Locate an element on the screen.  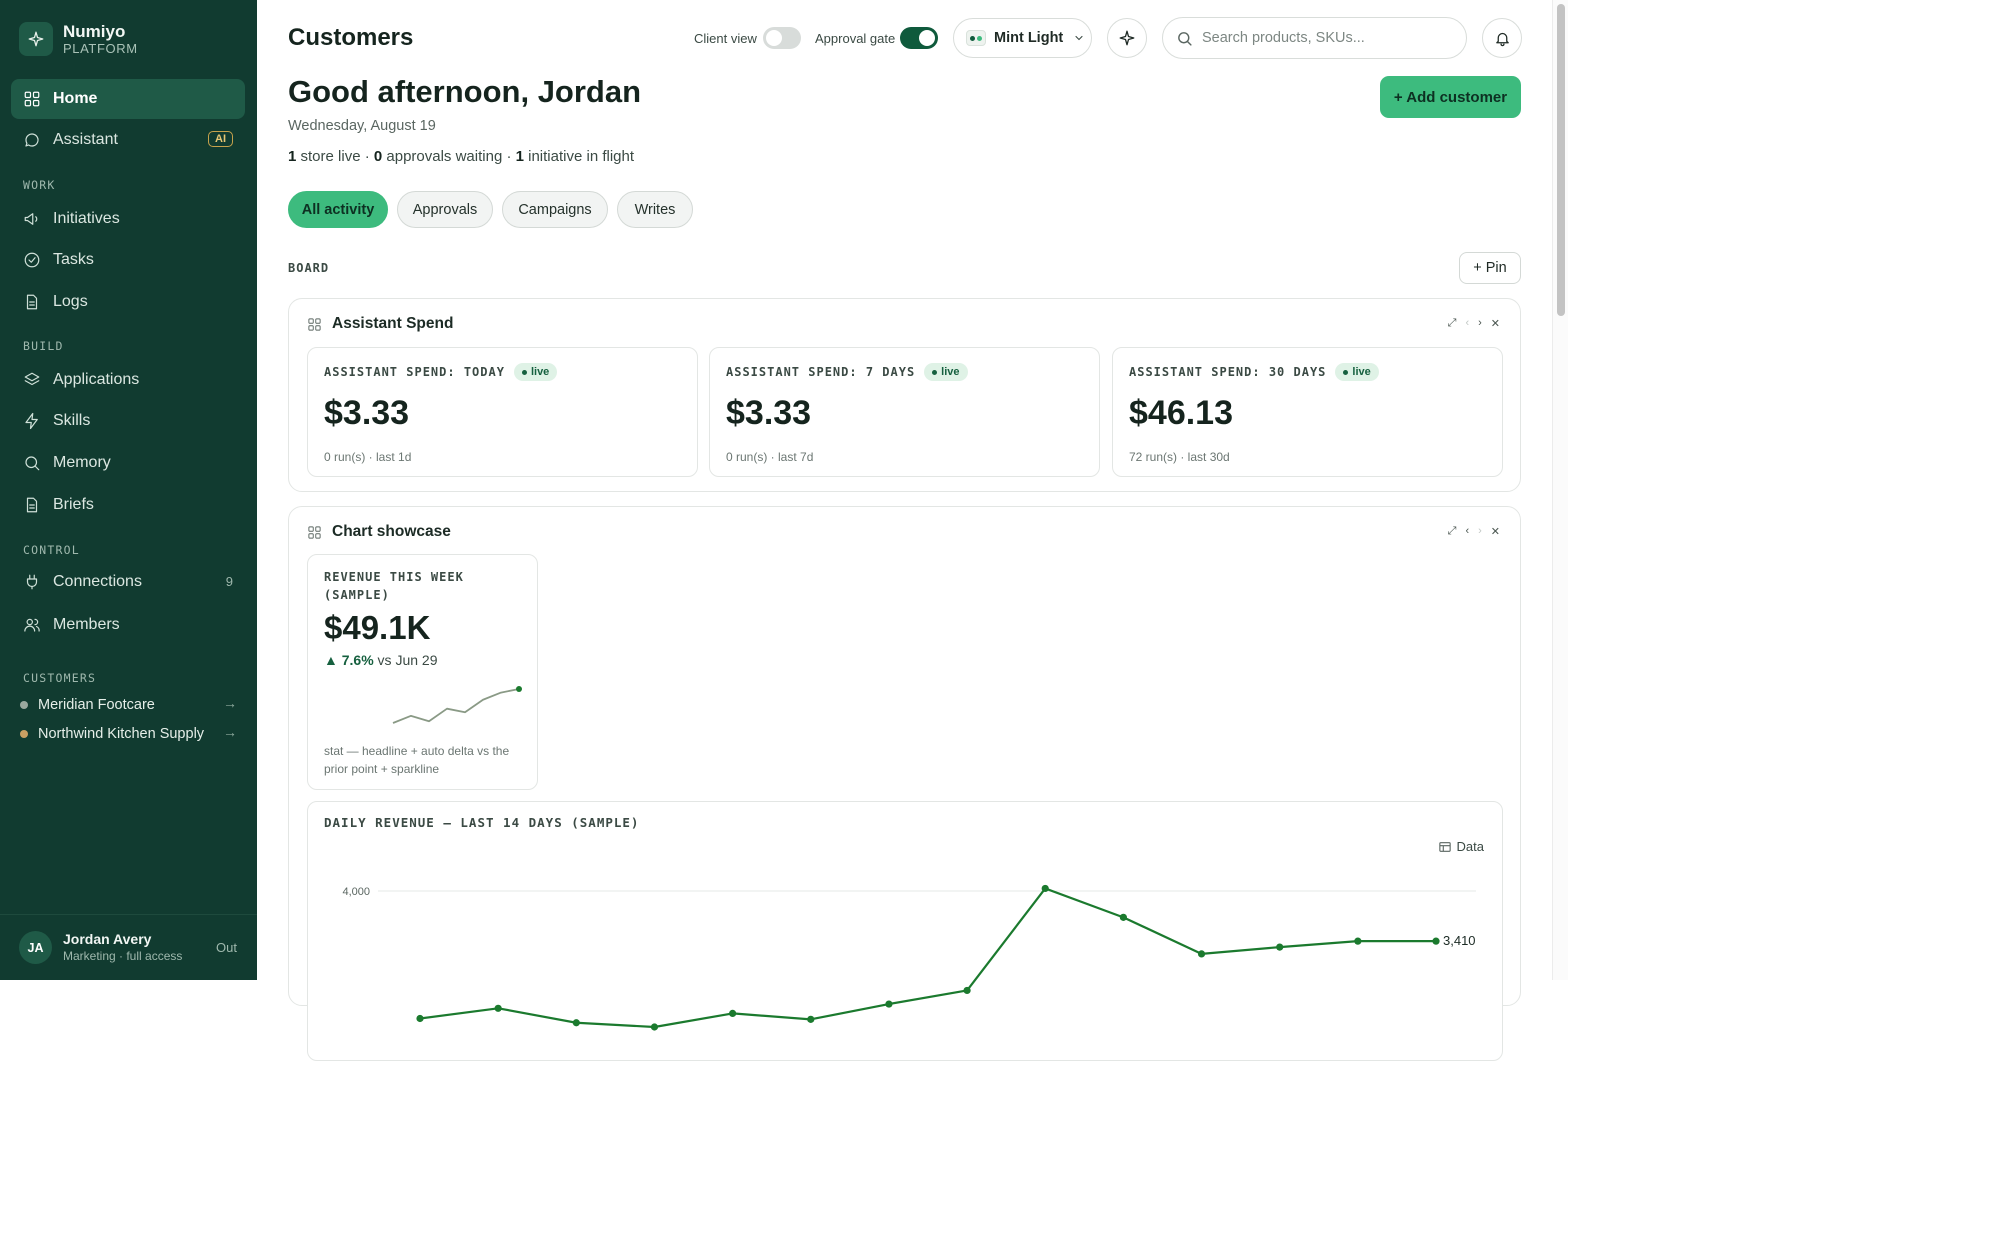
theme-select-value: Mint Light is located at coordinates (1029, 38).